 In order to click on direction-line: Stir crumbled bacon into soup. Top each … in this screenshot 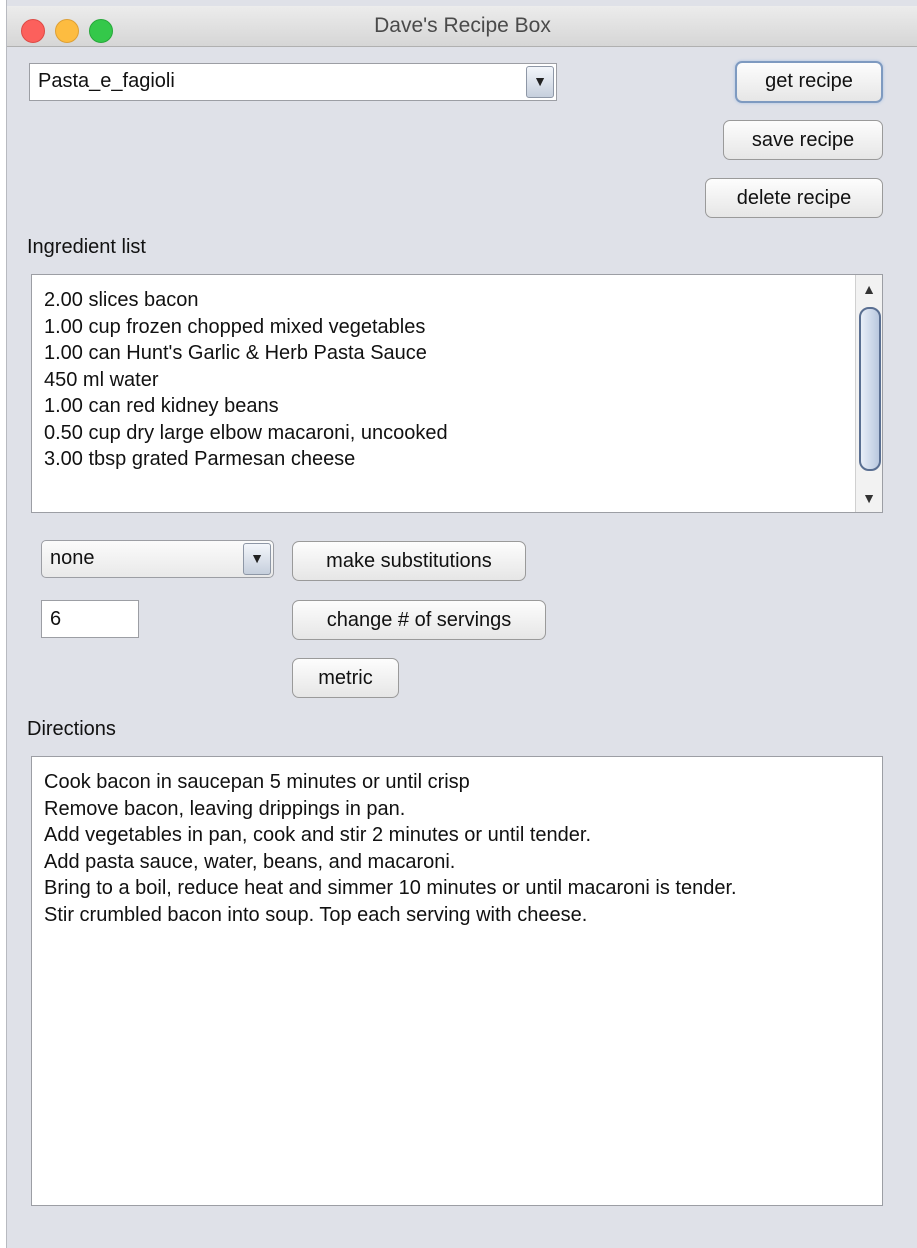, I will do `click(316, 914)`.